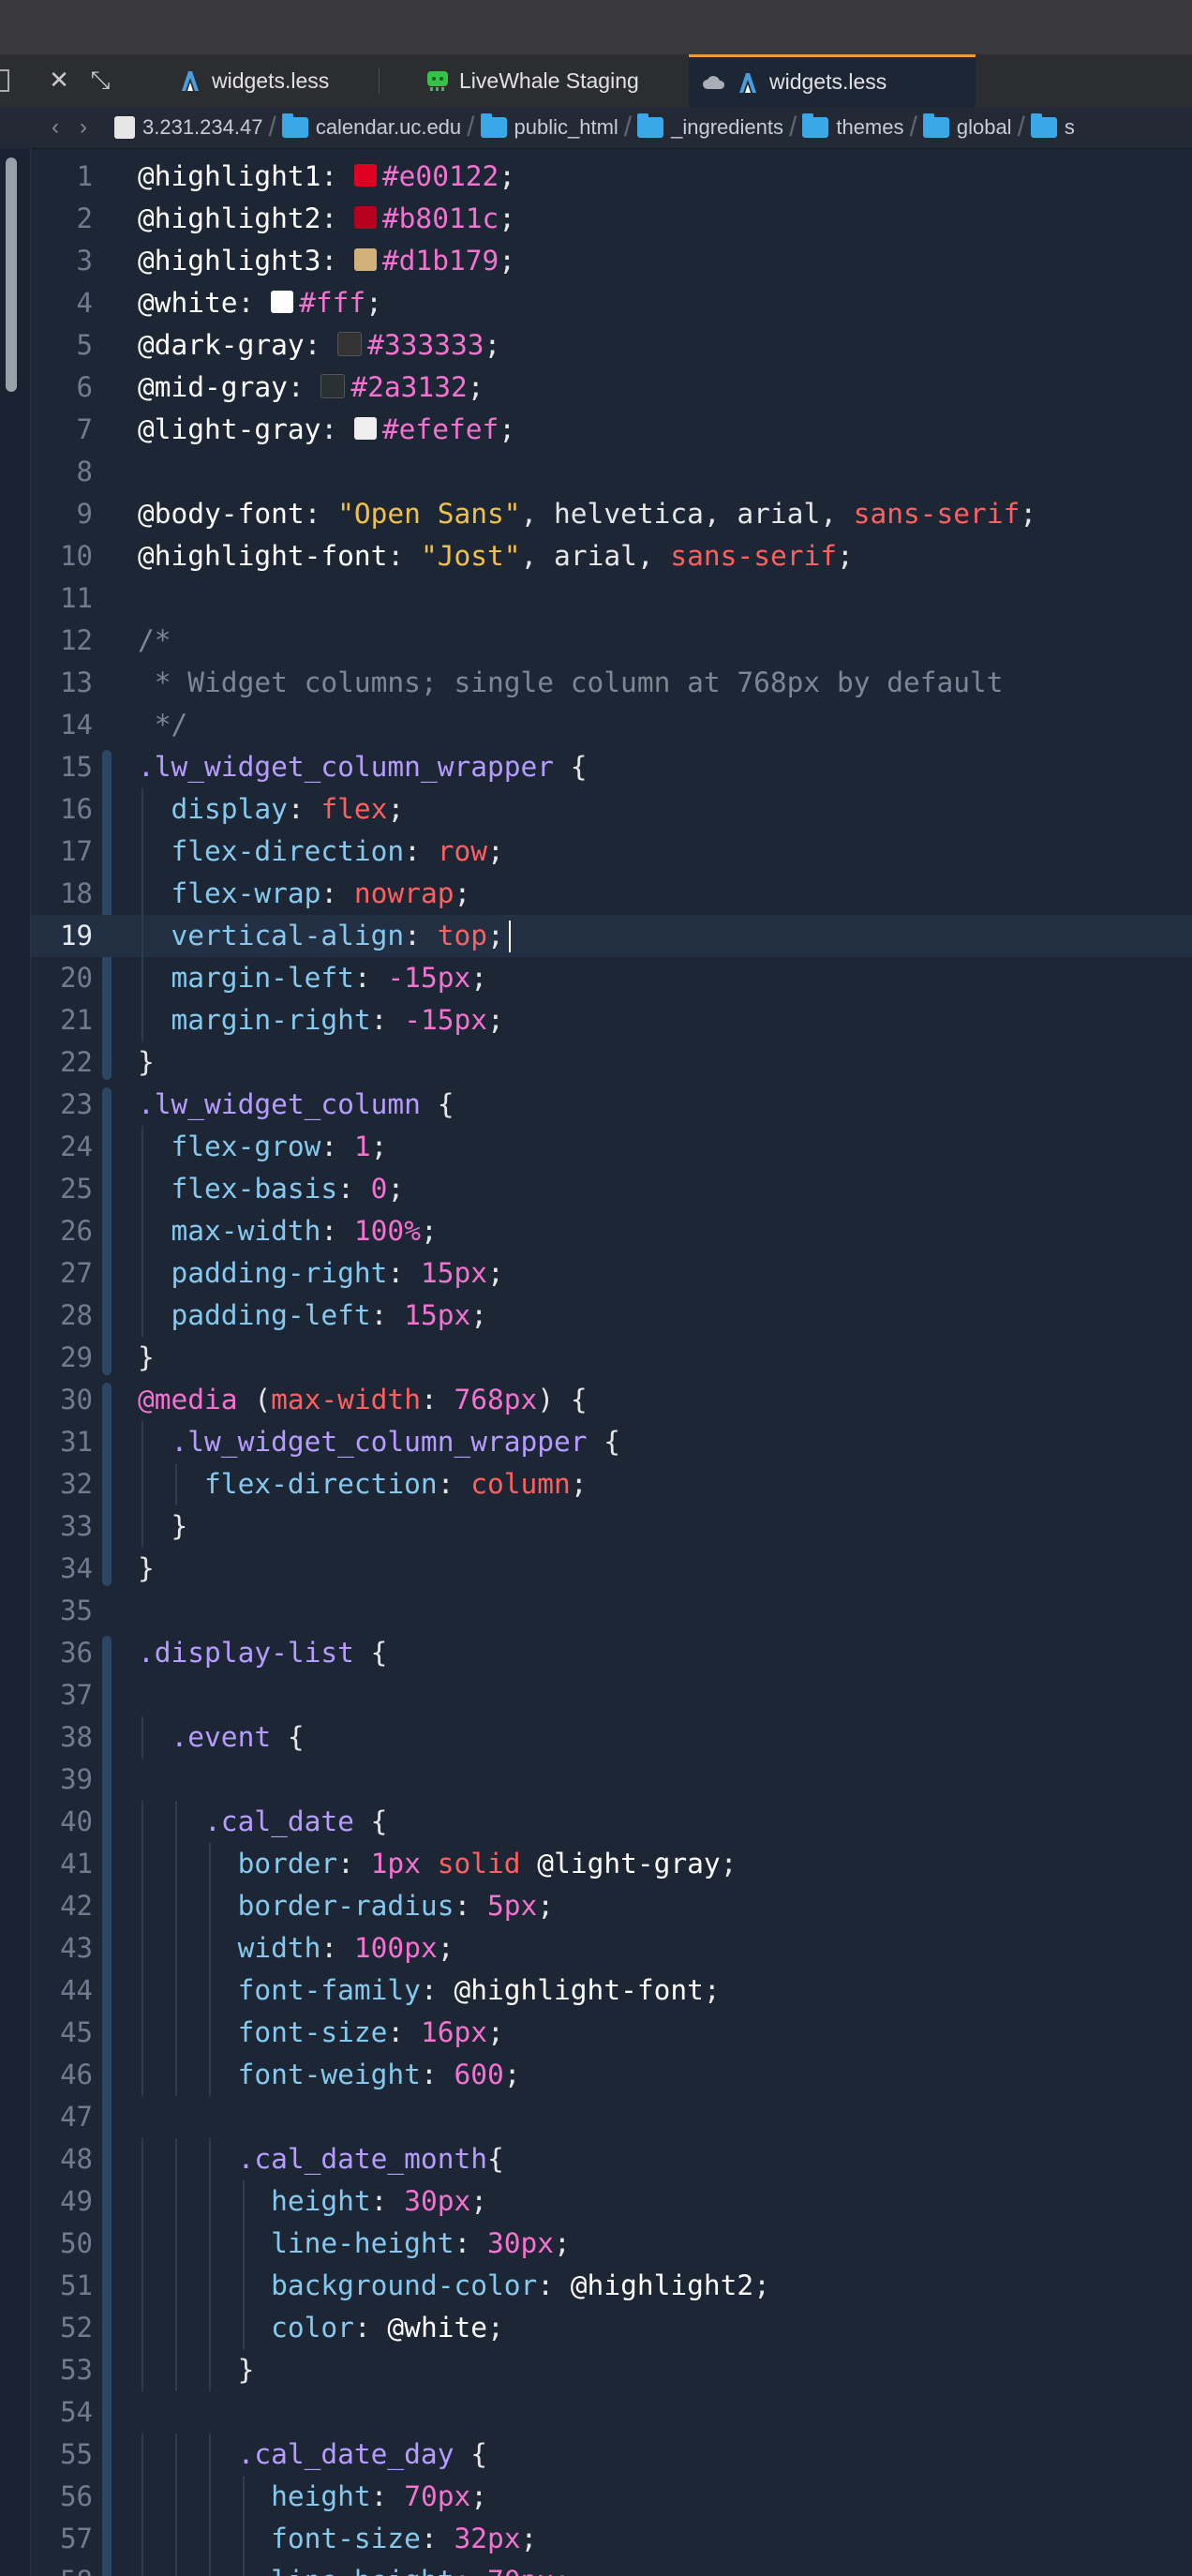  What do you see at coordinates (271, 80) in the screenshot?
I see `tab-widgets-less-1: widgets.less` at bounding box center [271, 80].